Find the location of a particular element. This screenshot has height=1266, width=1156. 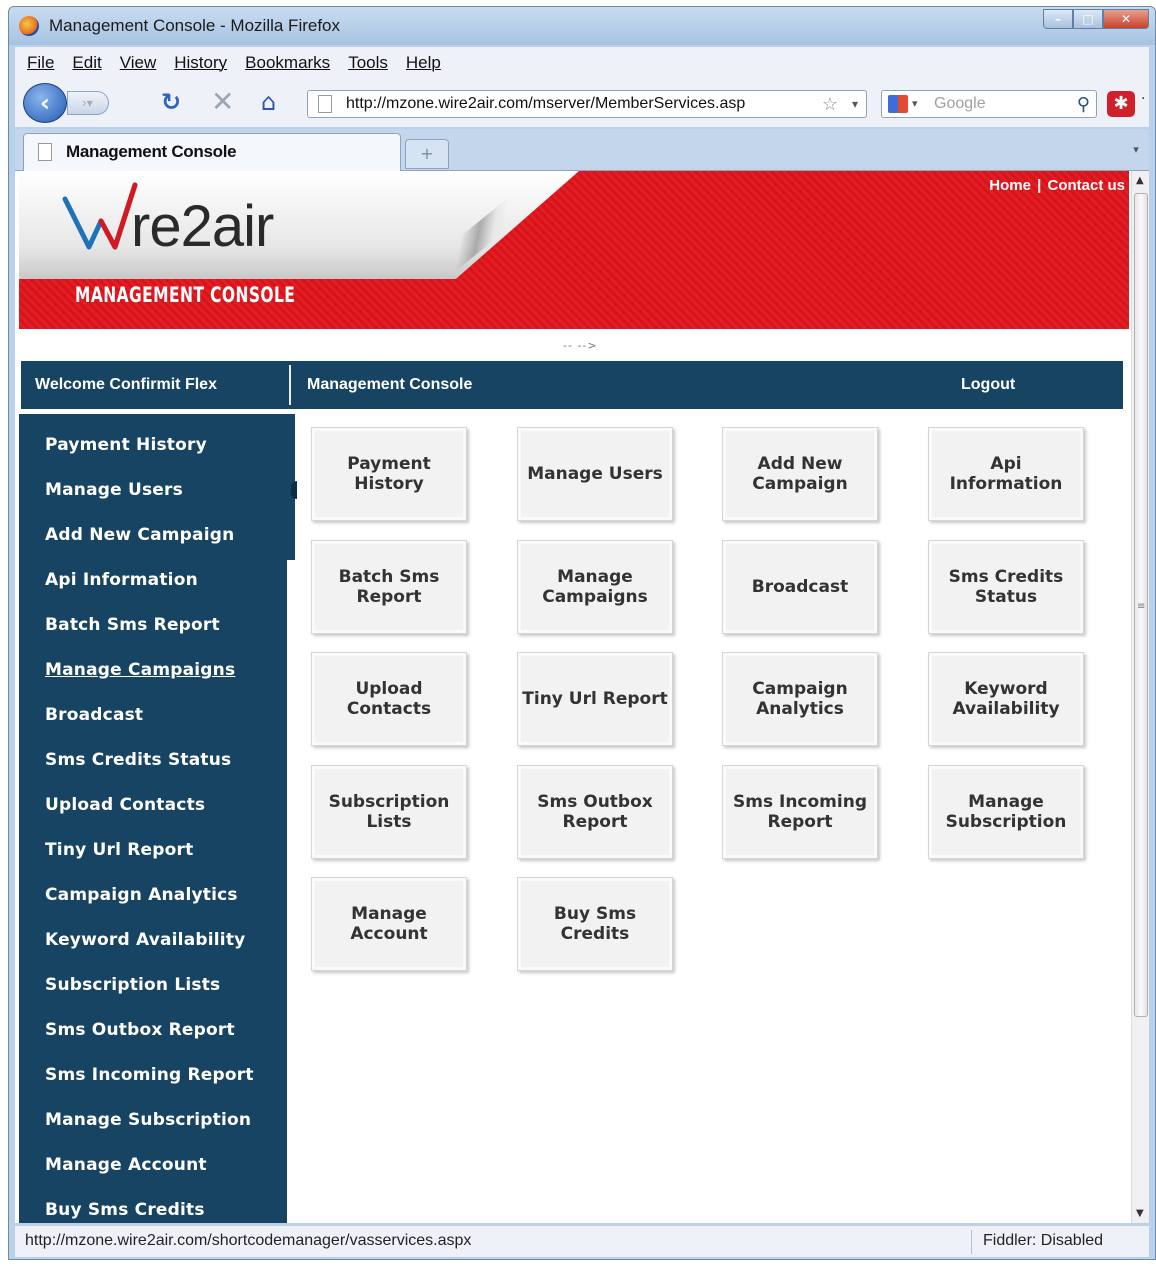

sidebar-item-api-information: Api Information is located at coordinates (121, 580).